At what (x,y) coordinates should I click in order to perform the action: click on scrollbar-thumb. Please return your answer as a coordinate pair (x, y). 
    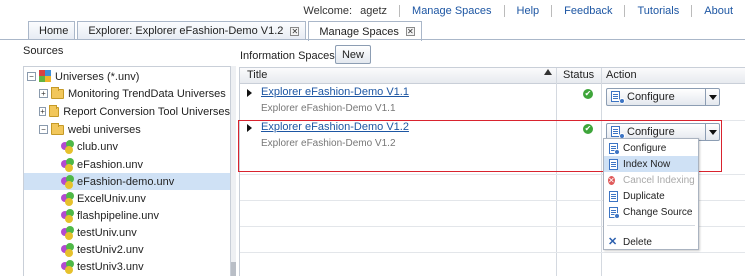
    Looking at the image, I should click on (233, 269).